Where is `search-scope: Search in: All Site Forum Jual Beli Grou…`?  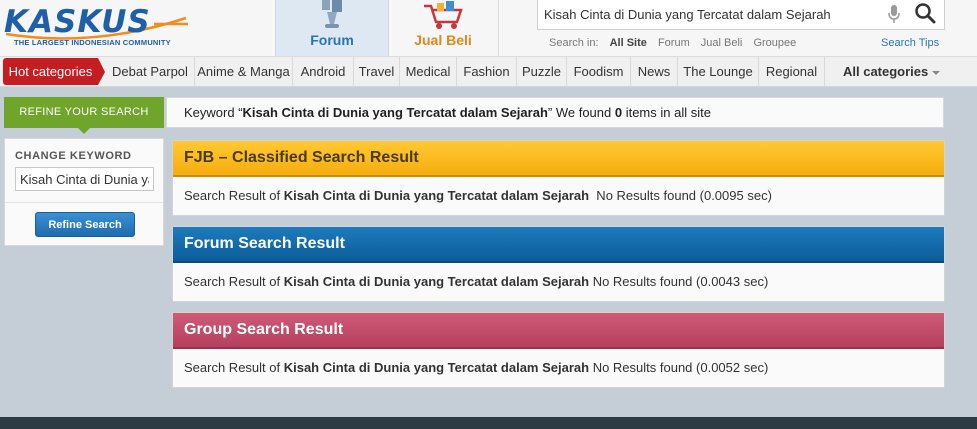
search-scope: Search in: All Site Forum Jual Beli Grou… is located at coordinates (676, 43).